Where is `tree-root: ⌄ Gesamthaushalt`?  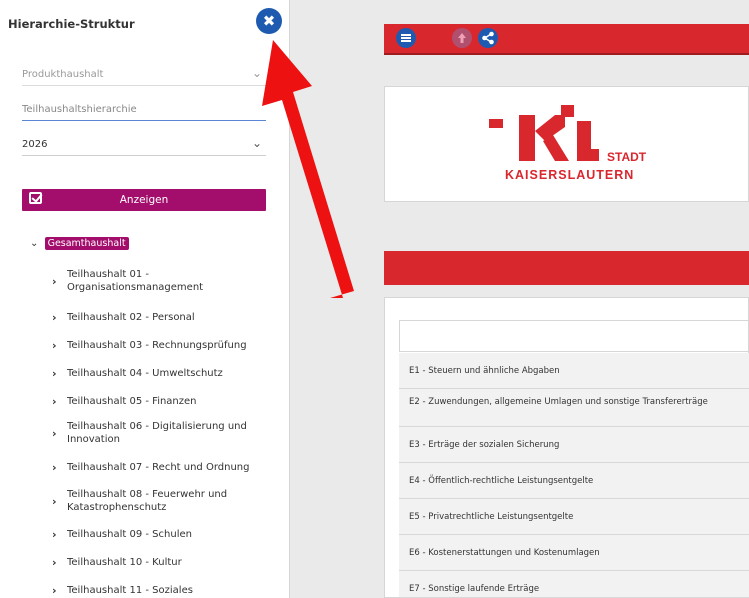
tree-root: ⌄ Gesamthaushalt is located at coordinates (79, 243).